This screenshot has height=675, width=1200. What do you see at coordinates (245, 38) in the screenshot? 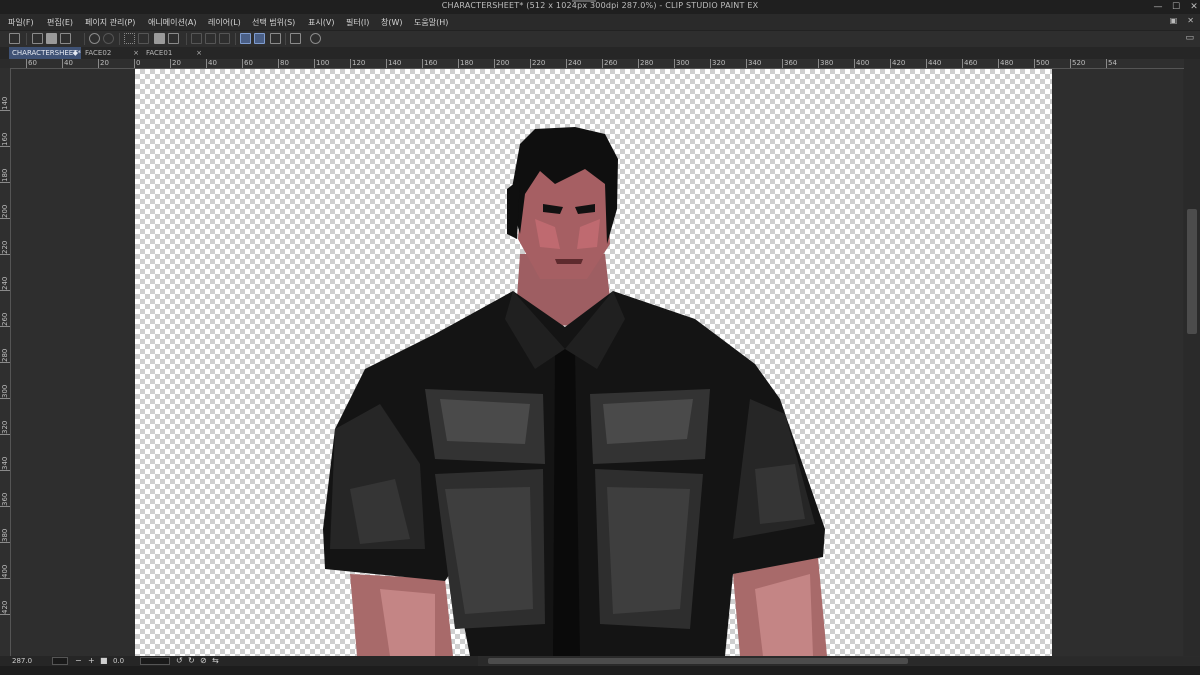
I see `ruler-icon` at bounding box center [245, 38].